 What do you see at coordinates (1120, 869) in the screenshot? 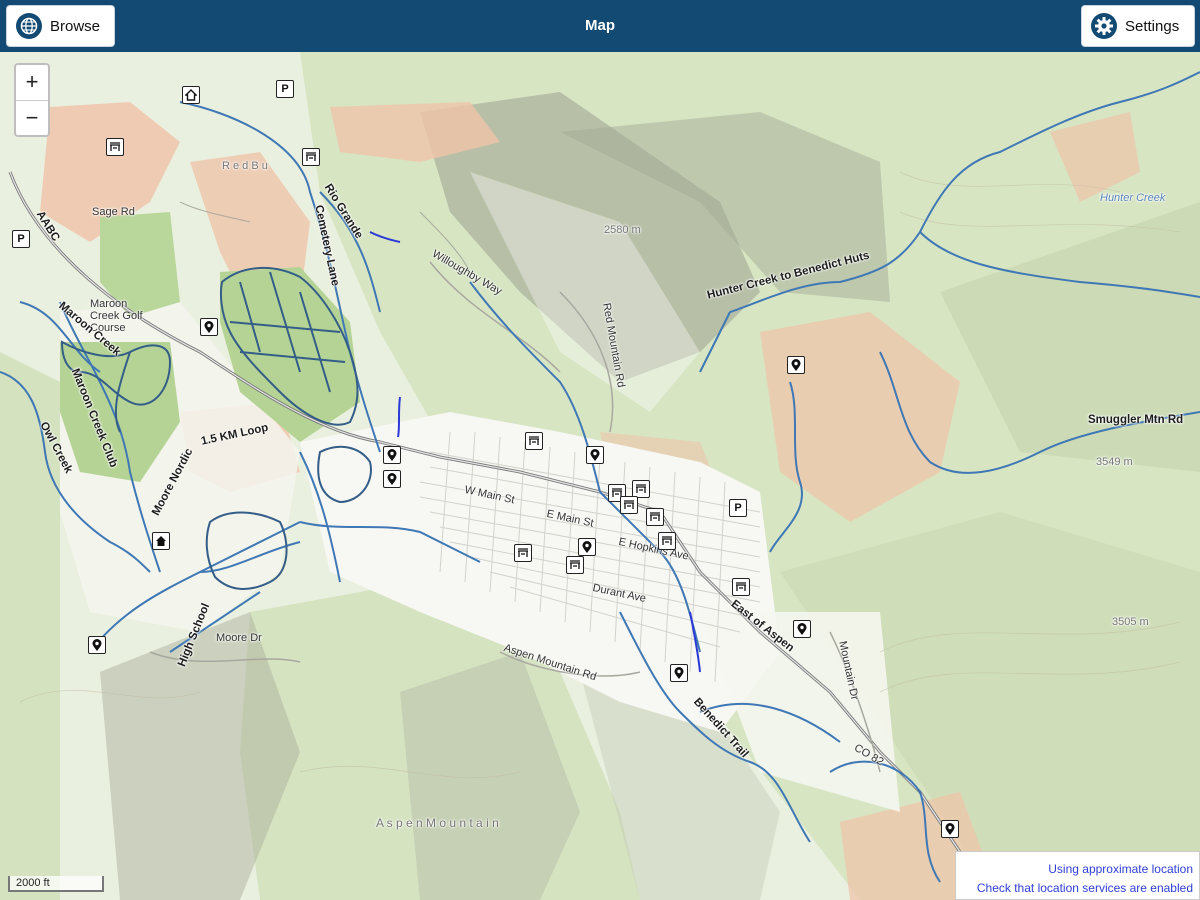
I see `location-notice-line1: Using approximate location` at bounding box center [1120, 869].